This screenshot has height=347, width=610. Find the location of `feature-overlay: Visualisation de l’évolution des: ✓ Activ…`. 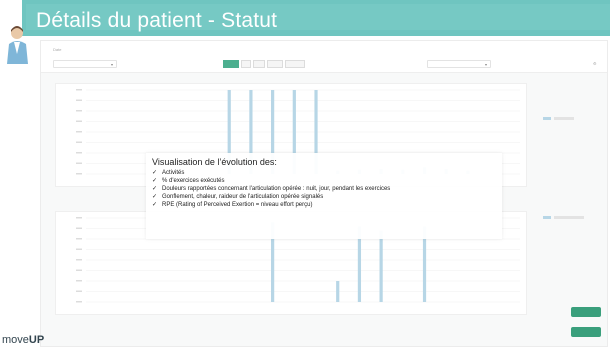

feature-overlay: Visualisation de l’évolution des: ✓ Activ… is located at coordinates (324, 196).